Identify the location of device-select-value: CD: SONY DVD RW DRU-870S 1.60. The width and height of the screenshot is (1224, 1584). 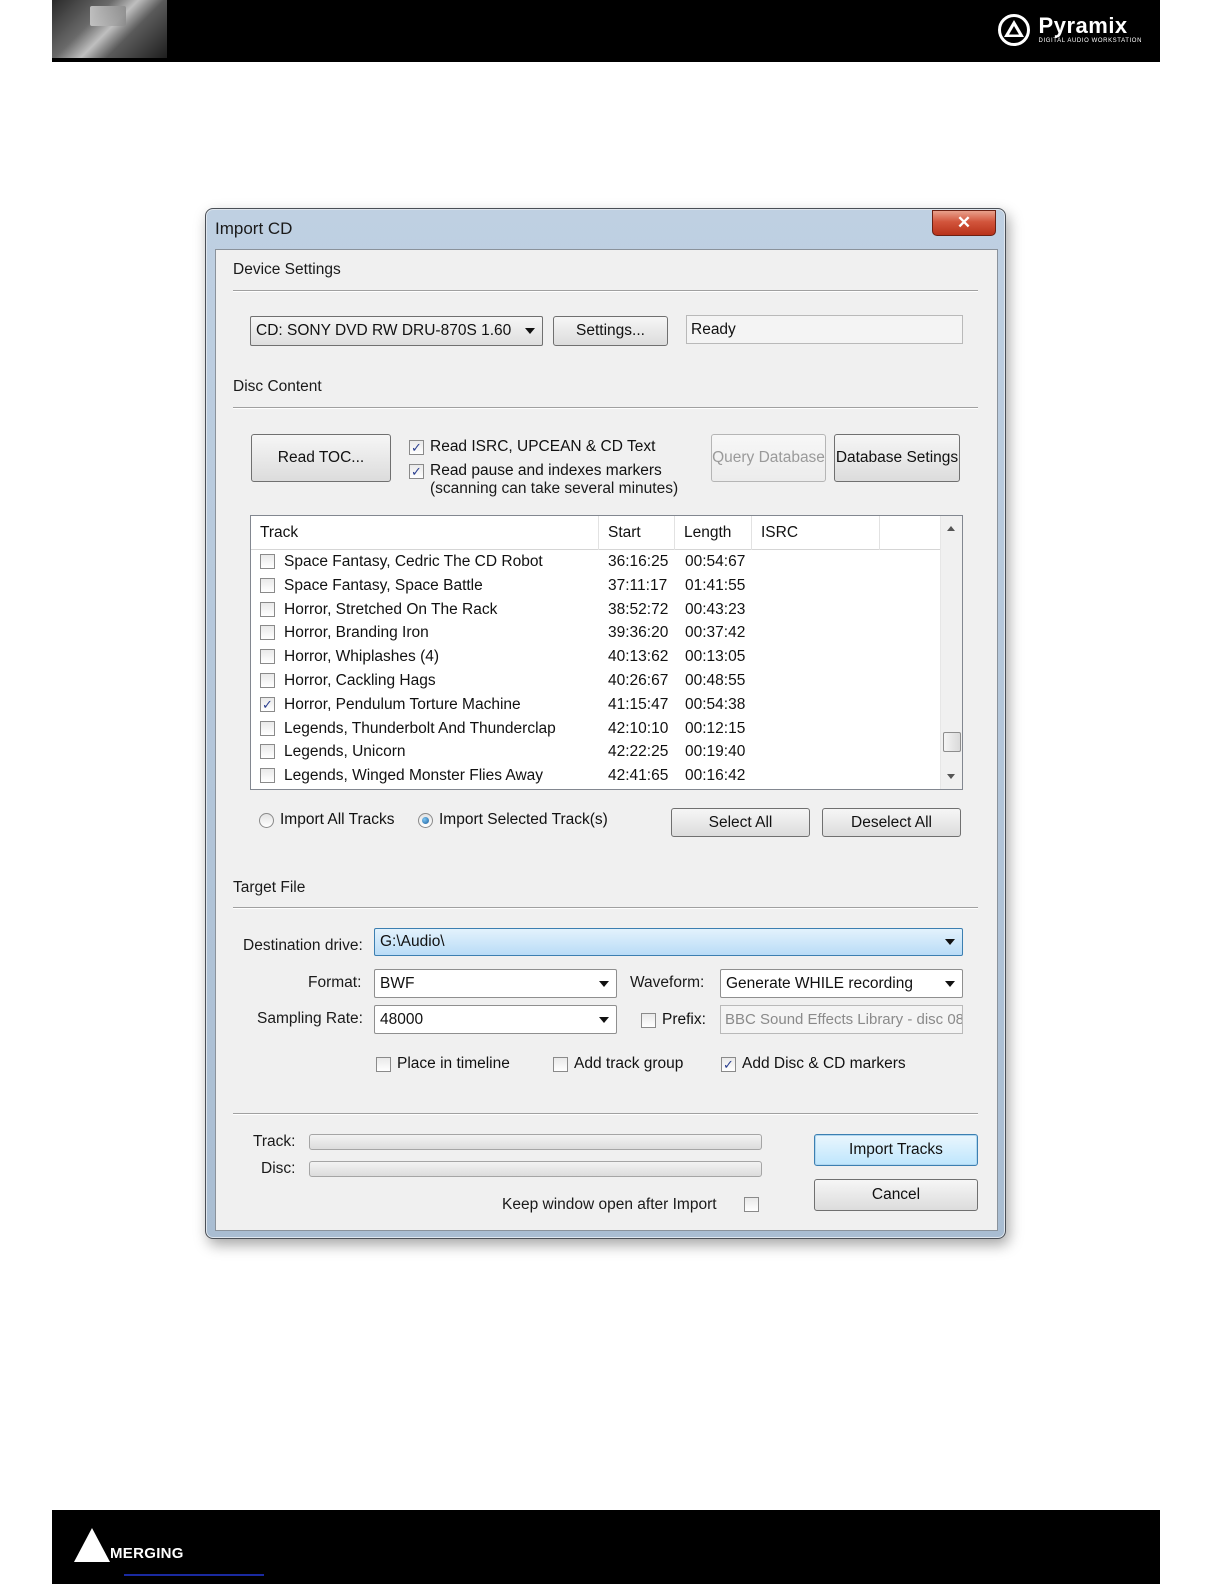
(384, 330).